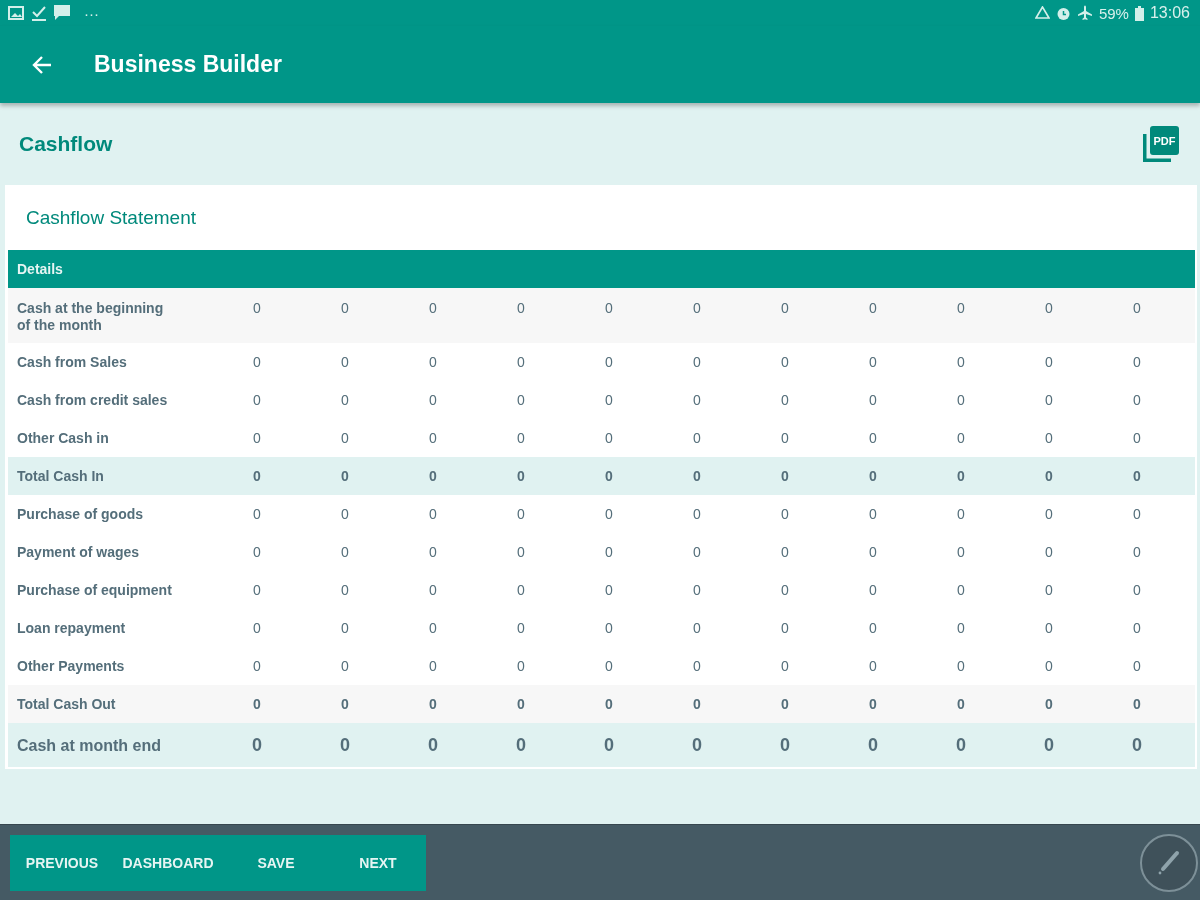 The width and height of the screenshot is (1200, 900). Describe the element at coordinates (94, 590) in the screenshot. I see `row-label: Purchase of equipment` at that location.